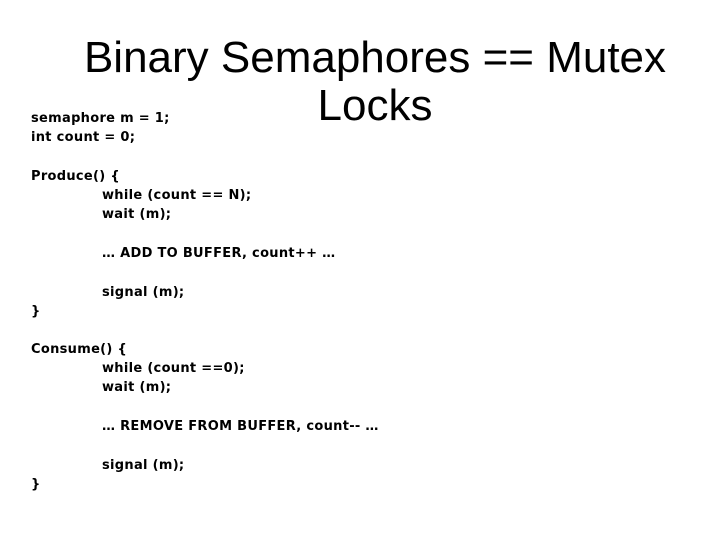 This screenshot has height=540, width=720. I want to click on declaration-count: int count = 0;, so click(83, 137).